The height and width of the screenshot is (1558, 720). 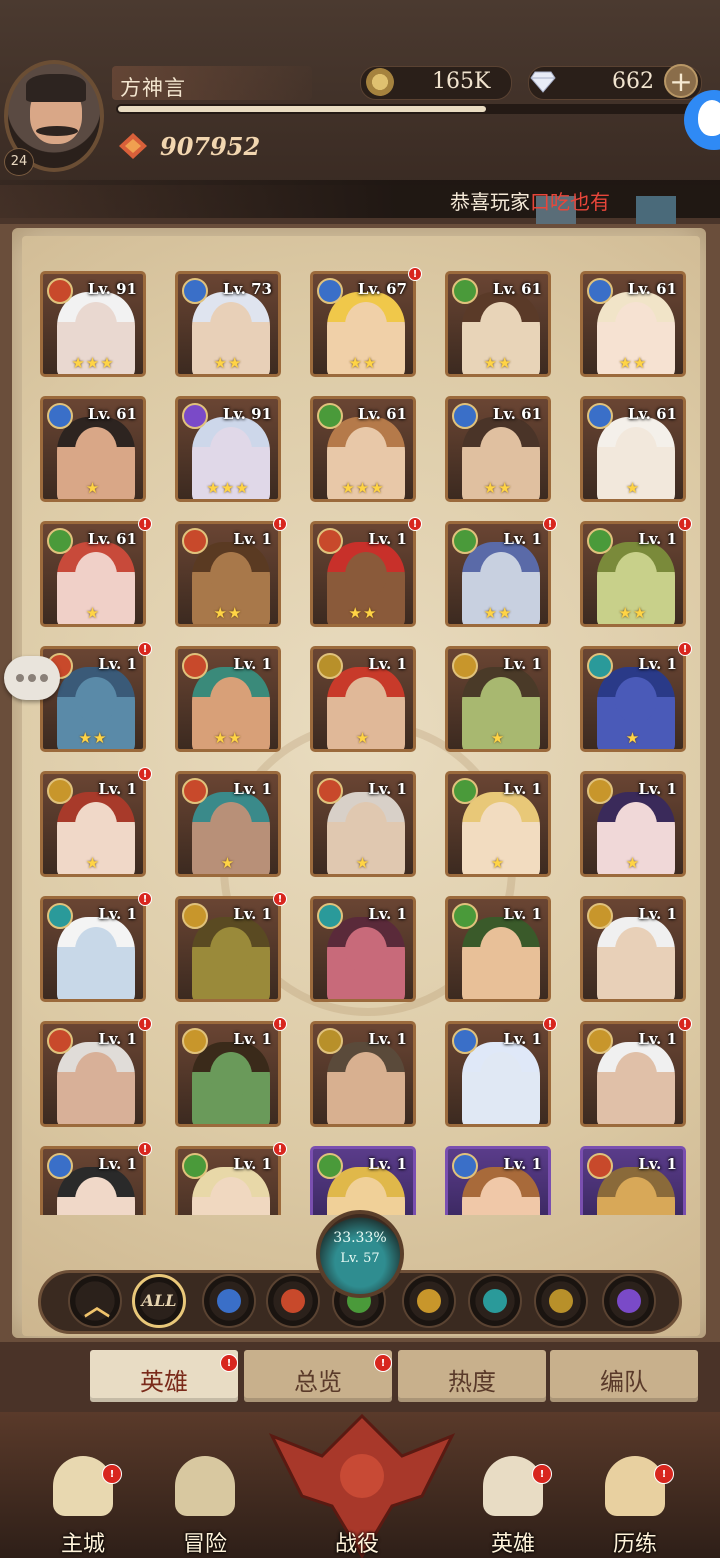 I want to click on hero-card: Lv. 61 ★★★, so click(x=363, y=449).